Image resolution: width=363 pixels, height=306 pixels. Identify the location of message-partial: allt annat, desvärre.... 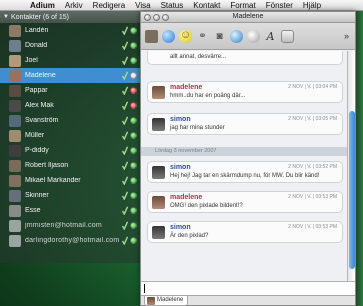
(245, 58).